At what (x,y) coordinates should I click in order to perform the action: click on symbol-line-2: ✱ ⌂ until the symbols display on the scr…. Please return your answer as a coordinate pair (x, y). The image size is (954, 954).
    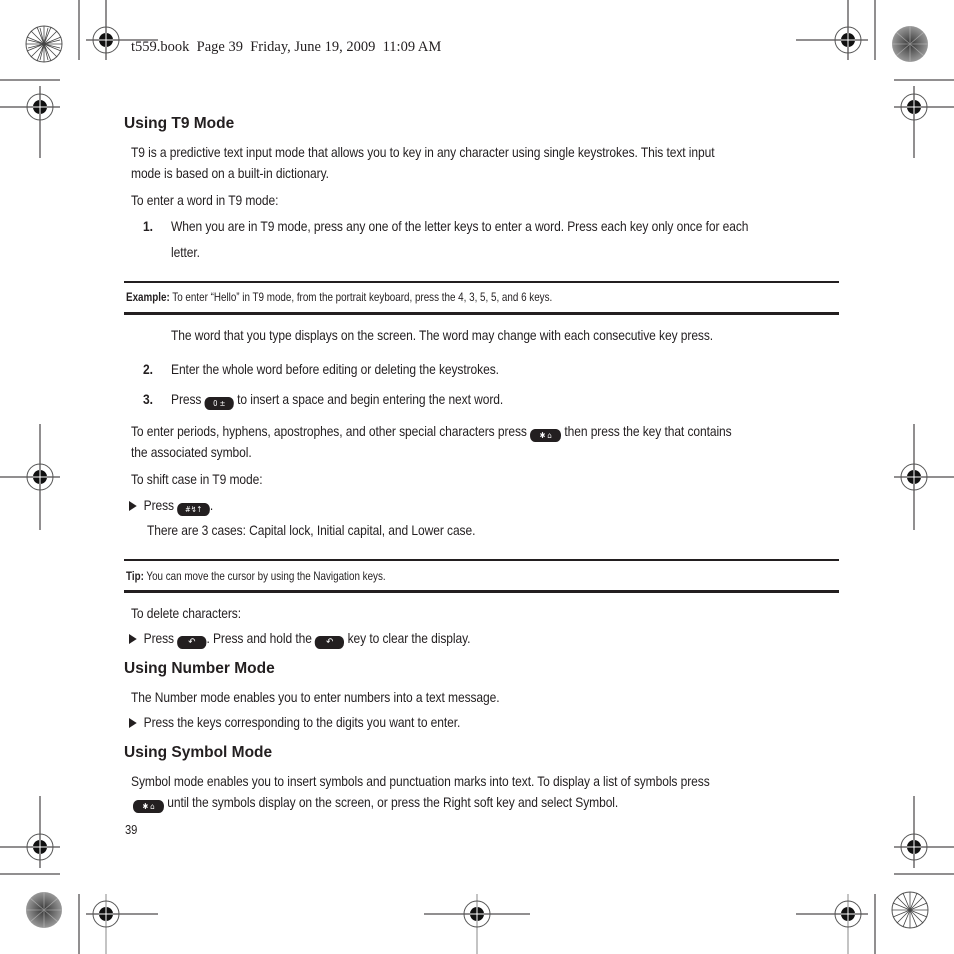
    Looking at the image, I should click on (375, 803).